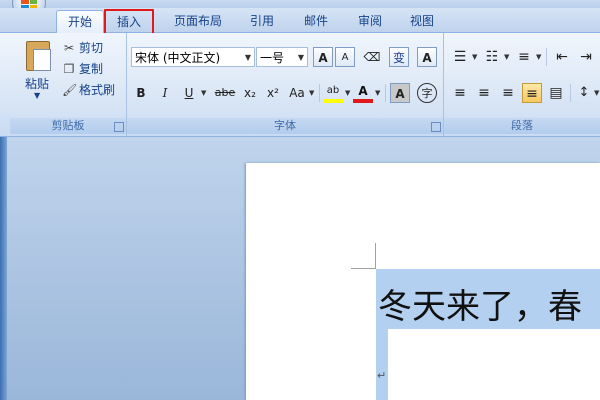 The height and width of the screenshot is (400, 600). I want to click on grow-font-button: A, so click(323, 57).